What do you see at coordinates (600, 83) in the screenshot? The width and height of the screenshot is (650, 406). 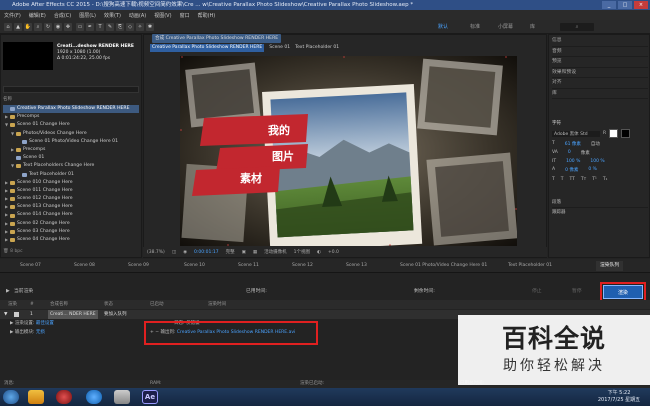 I see `panel-align: 对齐` at bounding box center [600, 83].